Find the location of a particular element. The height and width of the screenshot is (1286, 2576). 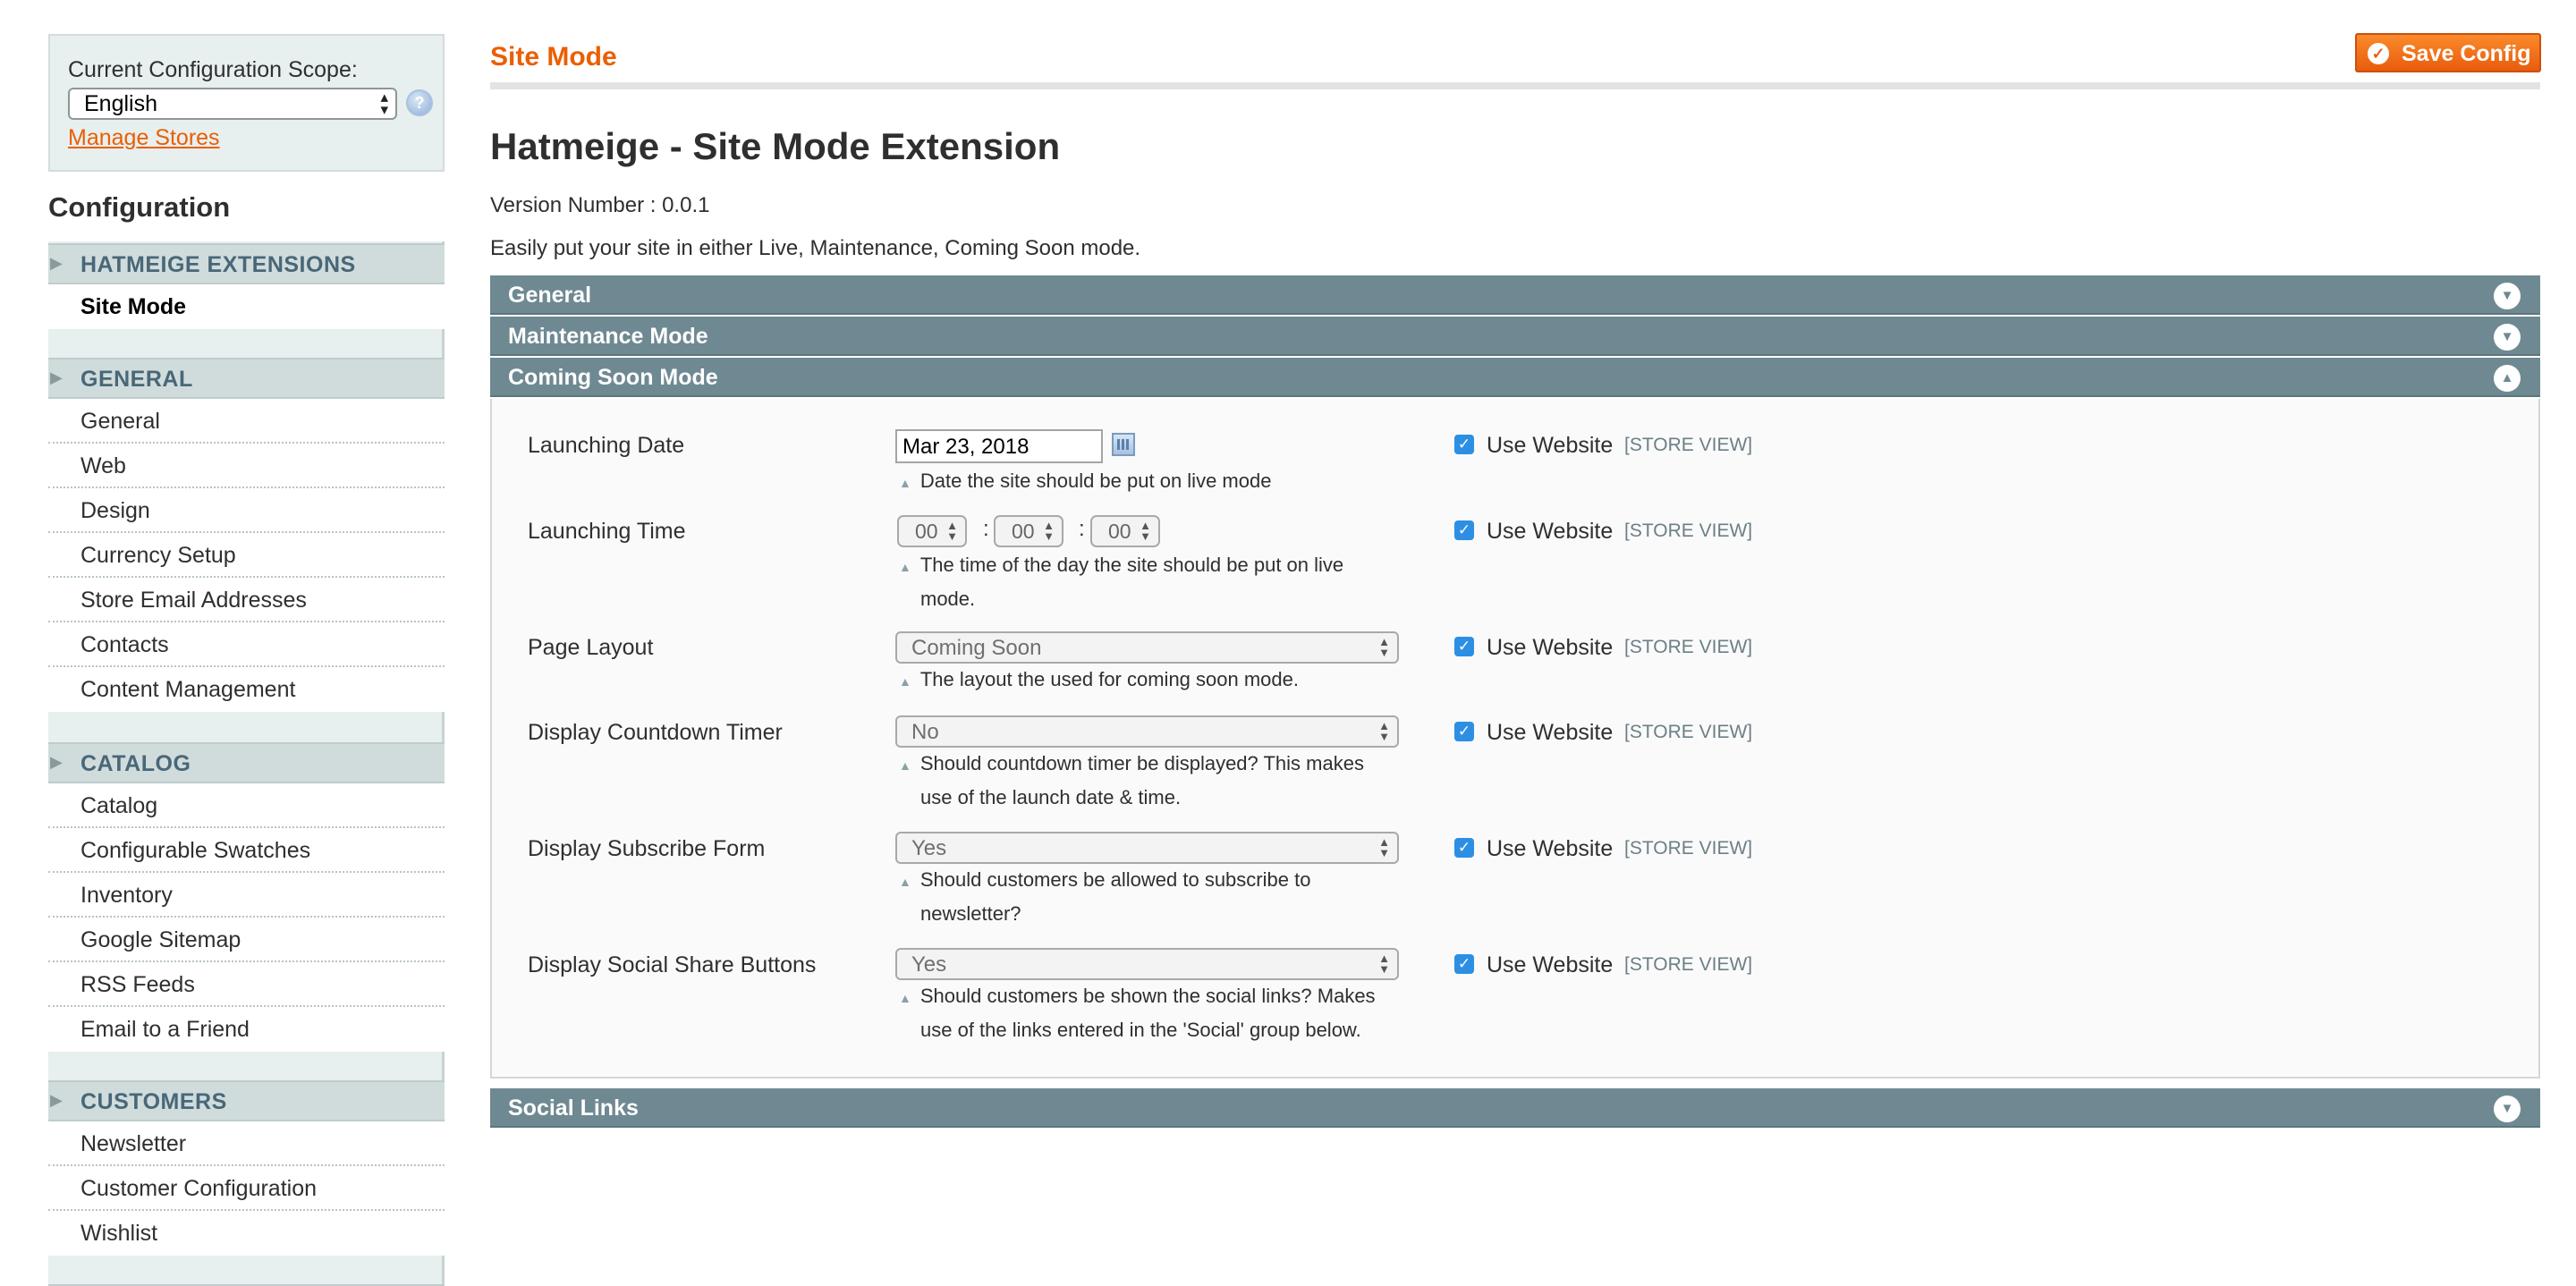

note-text: Date the site should be put on live mode is located at coordinates (1095, 481).